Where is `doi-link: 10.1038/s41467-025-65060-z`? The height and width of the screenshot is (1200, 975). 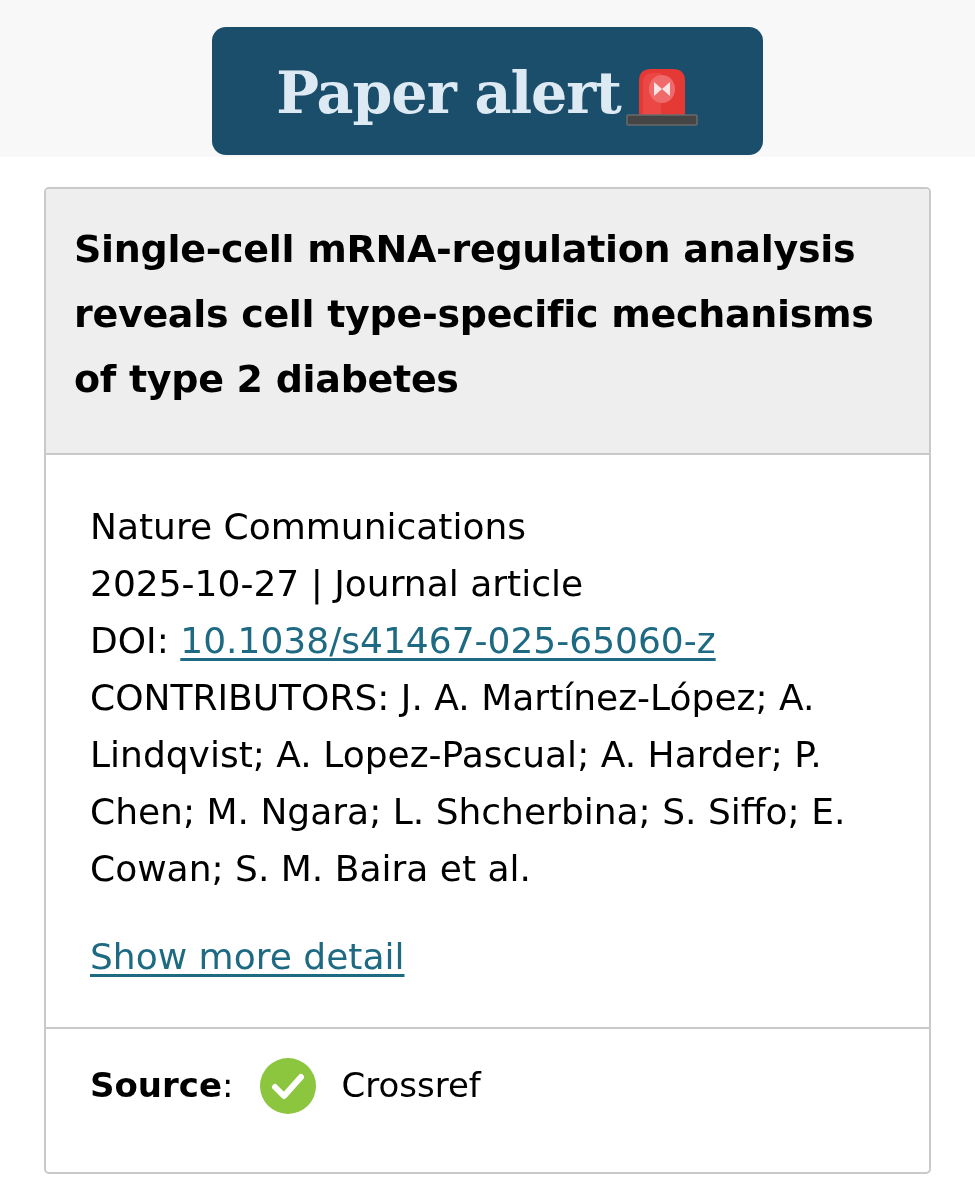 doi-link: 10.1038/s41467-025-65060-z is located at coordinates (448, 640).